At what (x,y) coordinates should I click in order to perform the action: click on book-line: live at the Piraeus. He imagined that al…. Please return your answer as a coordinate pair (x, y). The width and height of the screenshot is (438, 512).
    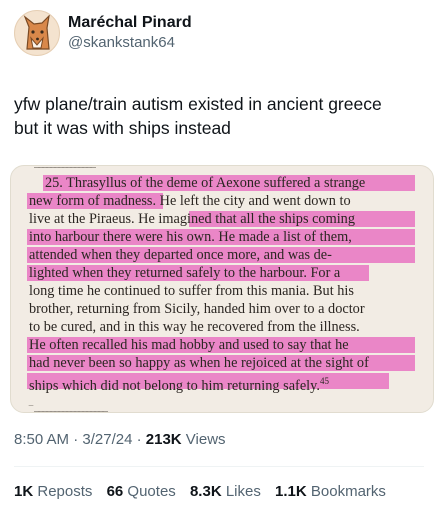
    Looking at the image, I should click on (192, 219).